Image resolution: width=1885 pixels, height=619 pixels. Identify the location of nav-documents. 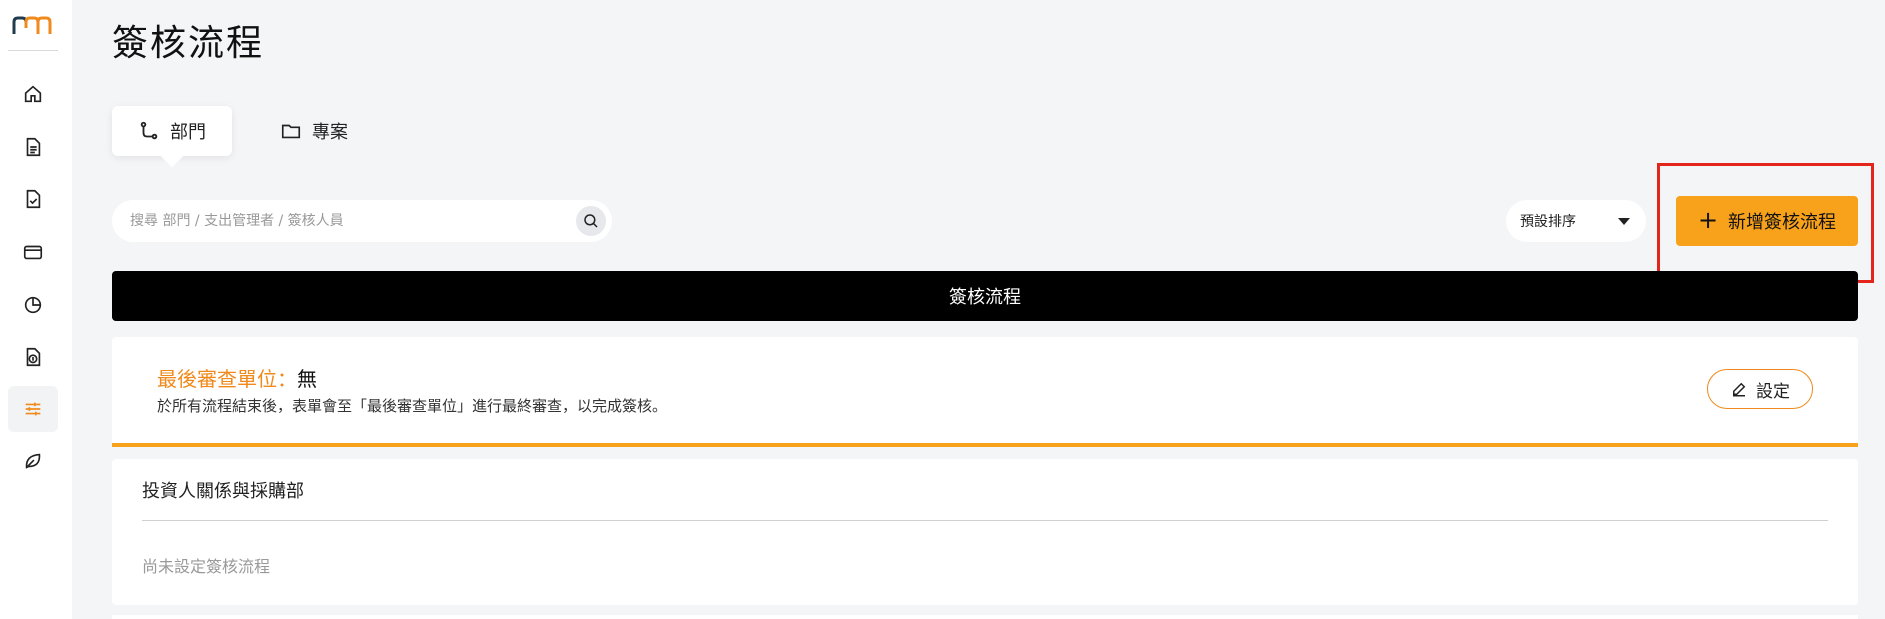
(33, 147).